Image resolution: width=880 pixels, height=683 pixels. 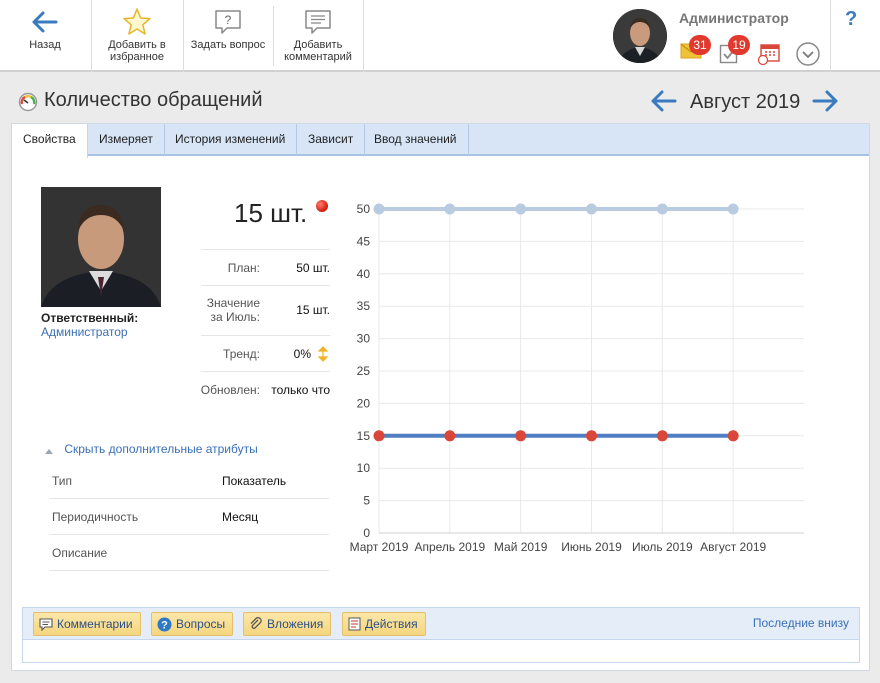 What do you see at coordinates (391, 624) in the screenshot?
I see `actions-label: Действия` at bounding box center [391, 624].